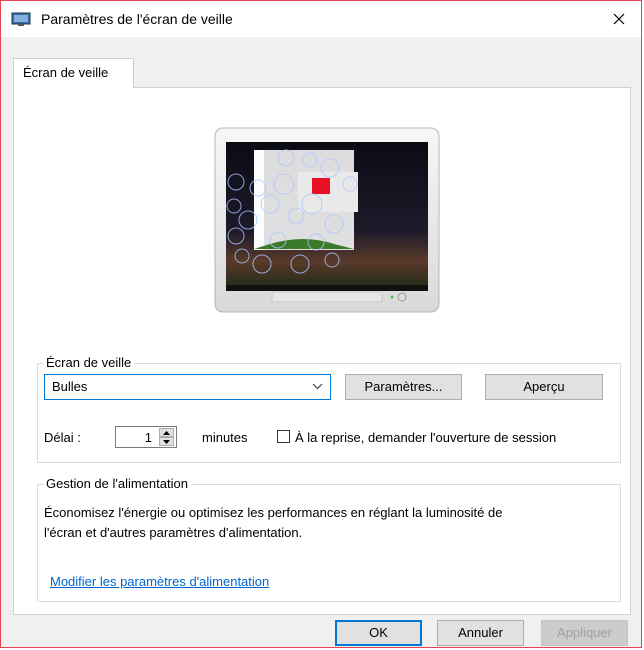 This screenshot has width=644, height=650. I want to click on caret-down-icon, so click(166, 441).